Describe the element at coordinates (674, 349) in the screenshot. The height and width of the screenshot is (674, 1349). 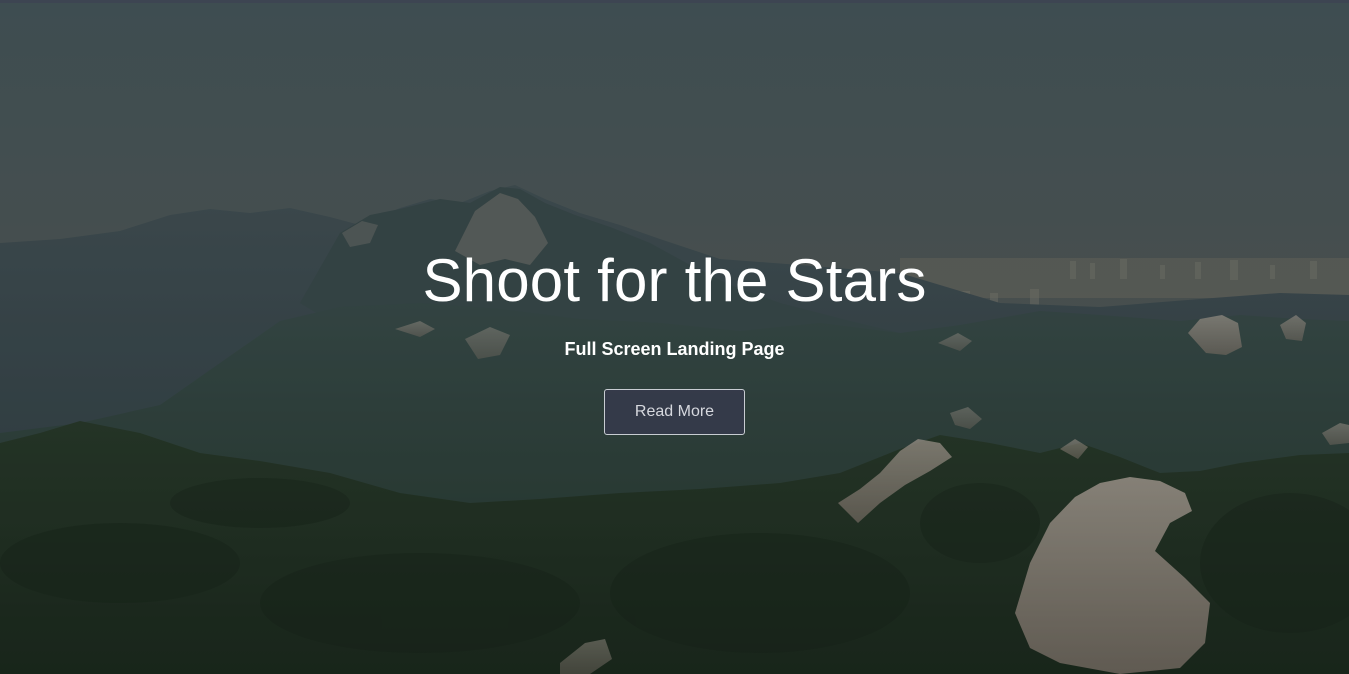
I see `hero-subtitle: Full Screen Landing Page` at that location.